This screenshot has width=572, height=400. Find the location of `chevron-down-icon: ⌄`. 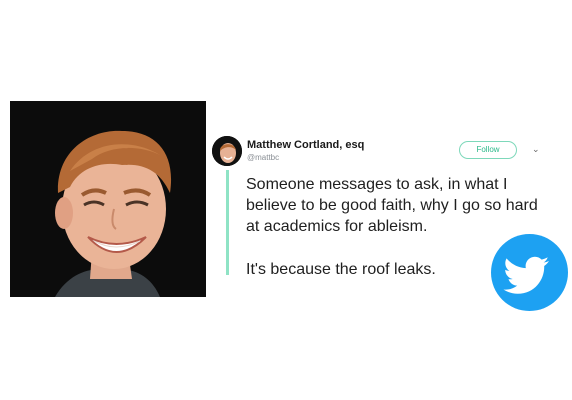

chevron-down-icon: ⌄ is located at coordinates (536, 149).